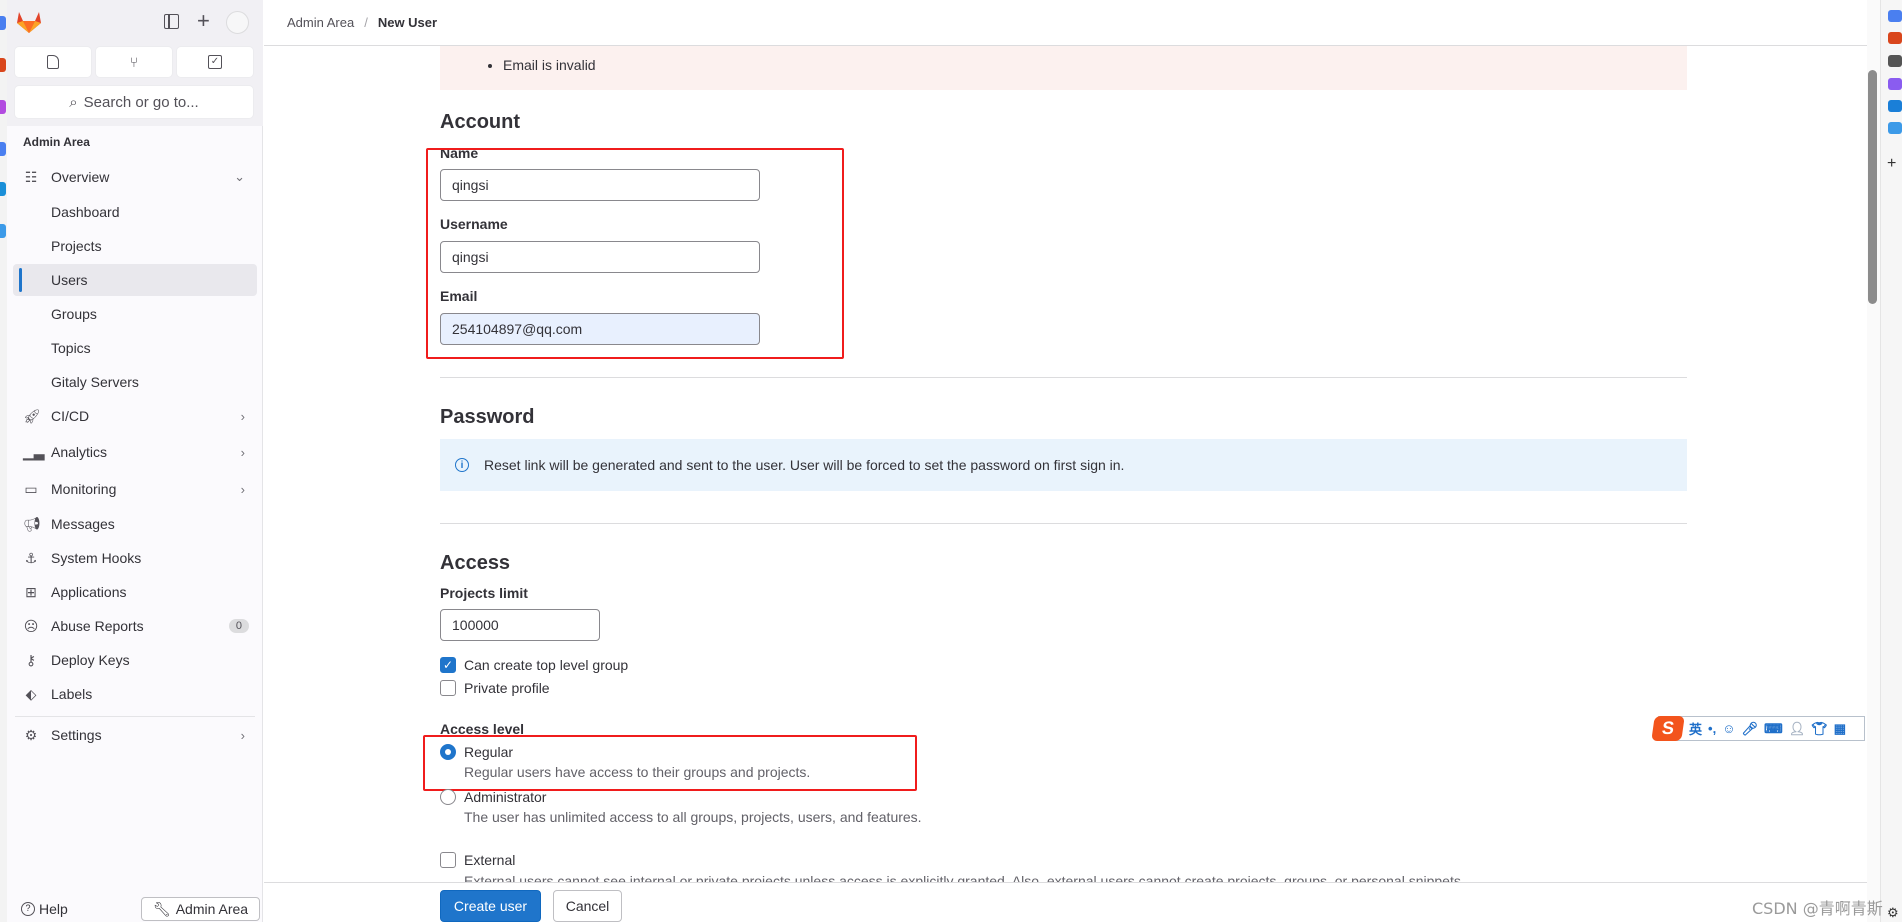 Image resolution: width=1902 pixels, height=922 pixels. I want to click on browser-left-strip, so click(3, 461).